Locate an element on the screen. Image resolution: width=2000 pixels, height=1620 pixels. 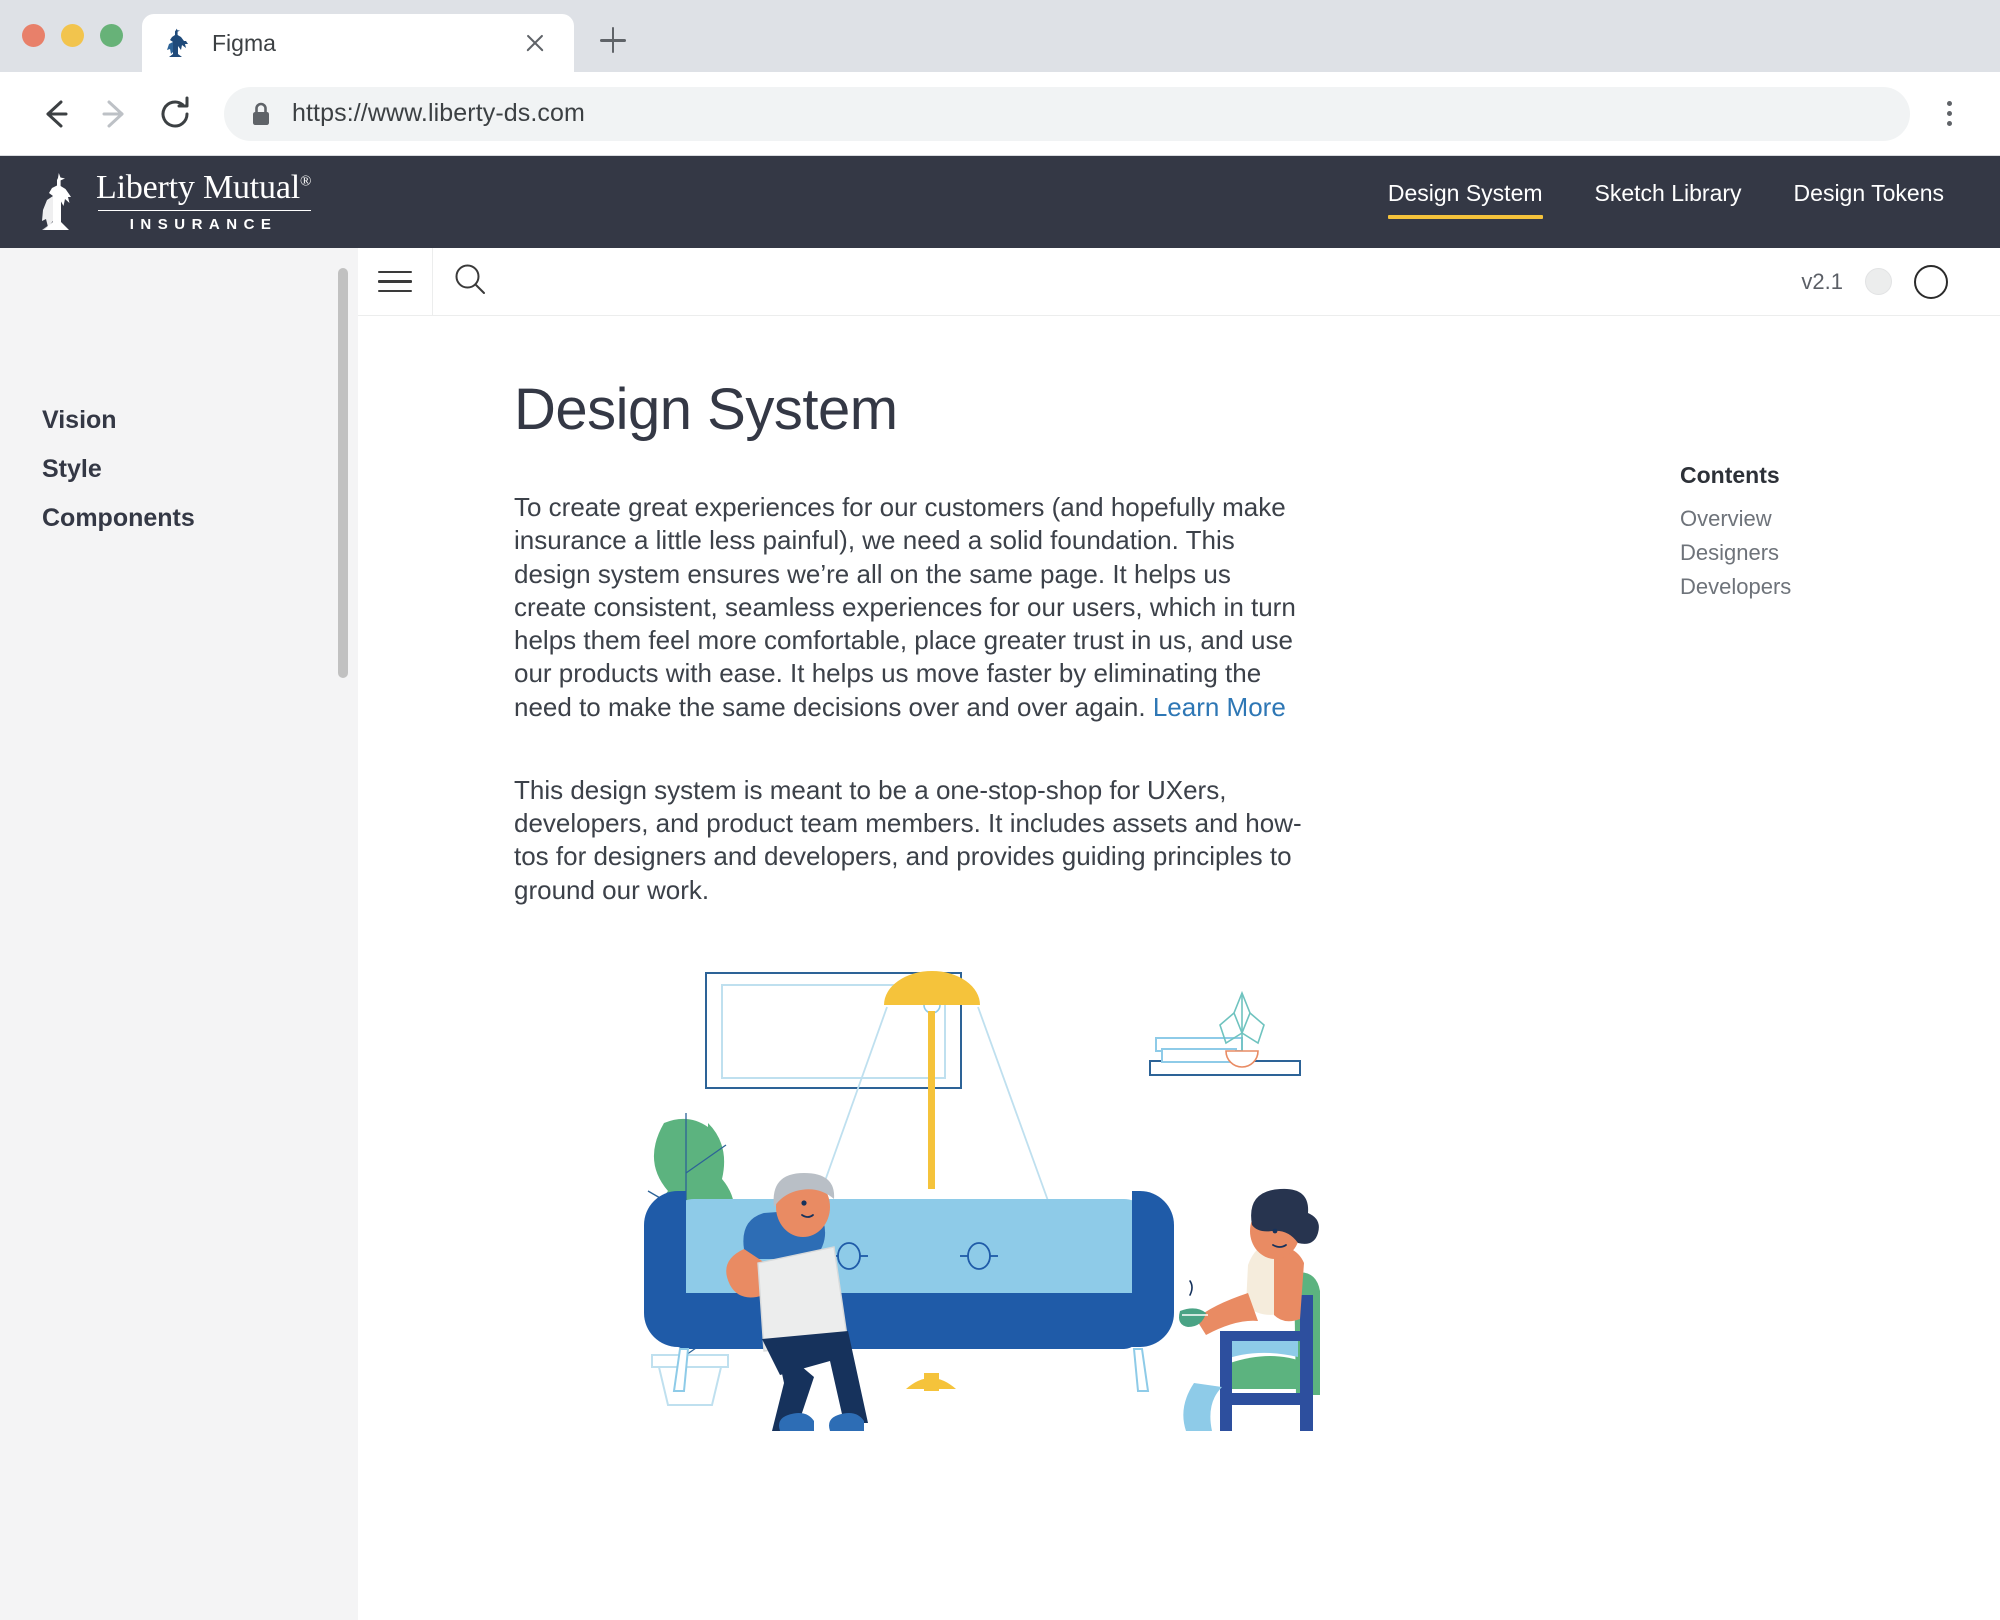
minimize-window-button is located at coordinates (72, 35).